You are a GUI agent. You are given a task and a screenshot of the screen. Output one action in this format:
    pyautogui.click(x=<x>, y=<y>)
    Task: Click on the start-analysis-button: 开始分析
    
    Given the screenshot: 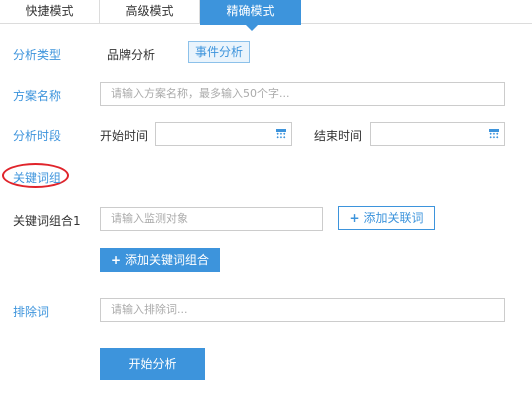 What is the action you would take?
    pyautogui.click(x=152, y=364)
    